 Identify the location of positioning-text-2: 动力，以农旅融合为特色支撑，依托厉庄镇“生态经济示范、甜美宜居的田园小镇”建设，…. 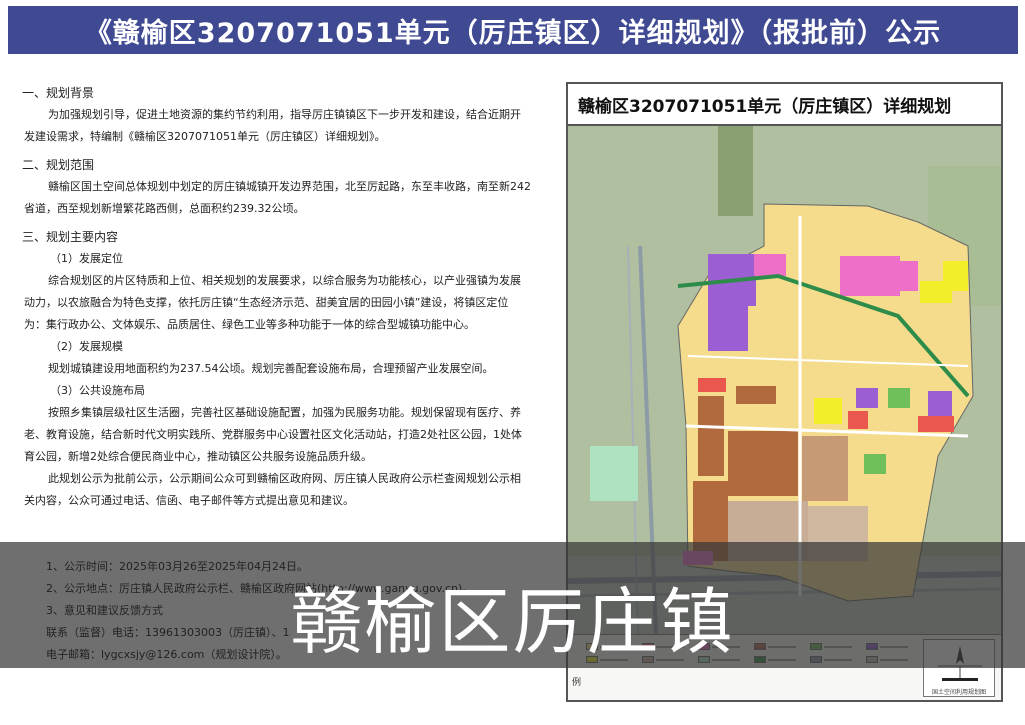
(266, 302).